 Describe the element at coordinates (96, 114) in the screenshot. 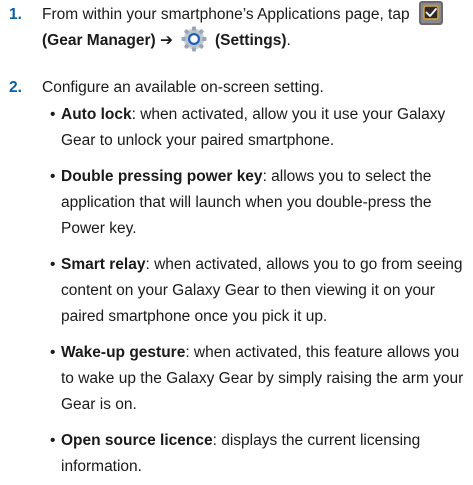

I see `setting-term: Auto lock` at that location.